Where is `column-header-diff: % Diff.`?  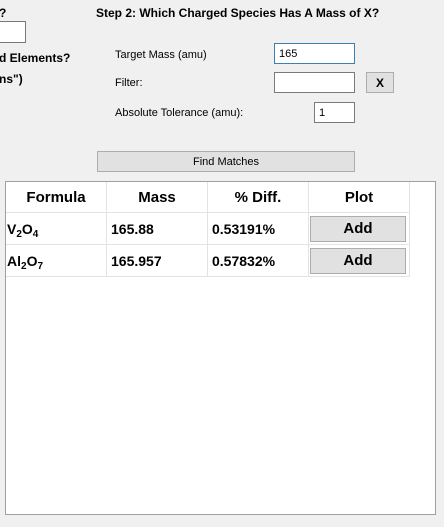 column-header-diff: % Diff. is located at coordinates (258, 197).